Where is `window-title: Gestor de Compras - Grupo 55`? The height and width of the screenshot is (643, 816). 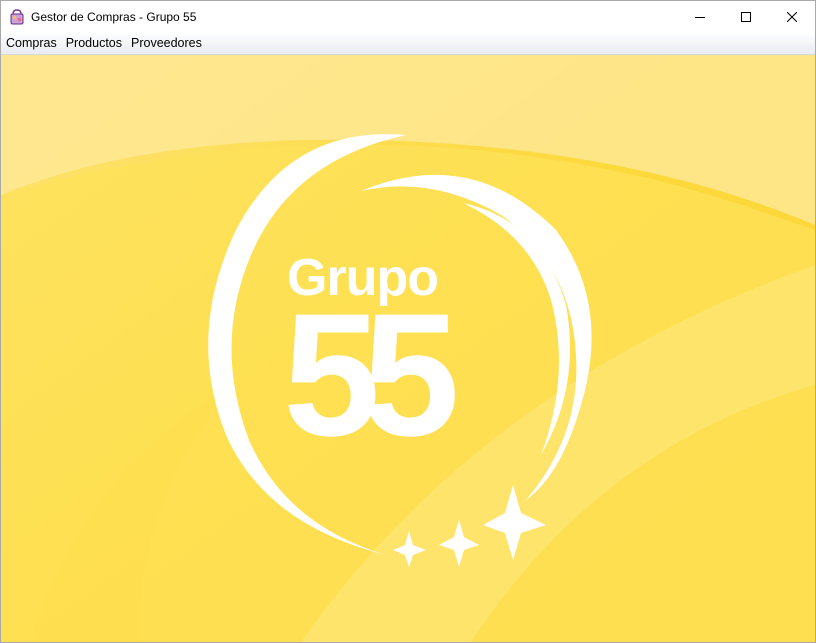
window-title: Gestor de Compras - Grupo 55 is located at coordinates (114, 16).